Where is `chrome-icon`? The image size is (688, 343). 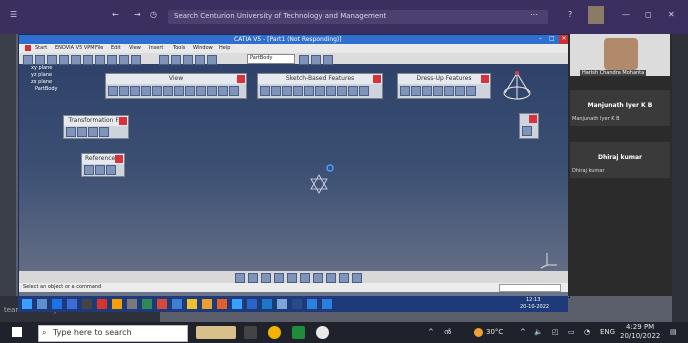 chrome-icon is located at coordinates (274, 332).